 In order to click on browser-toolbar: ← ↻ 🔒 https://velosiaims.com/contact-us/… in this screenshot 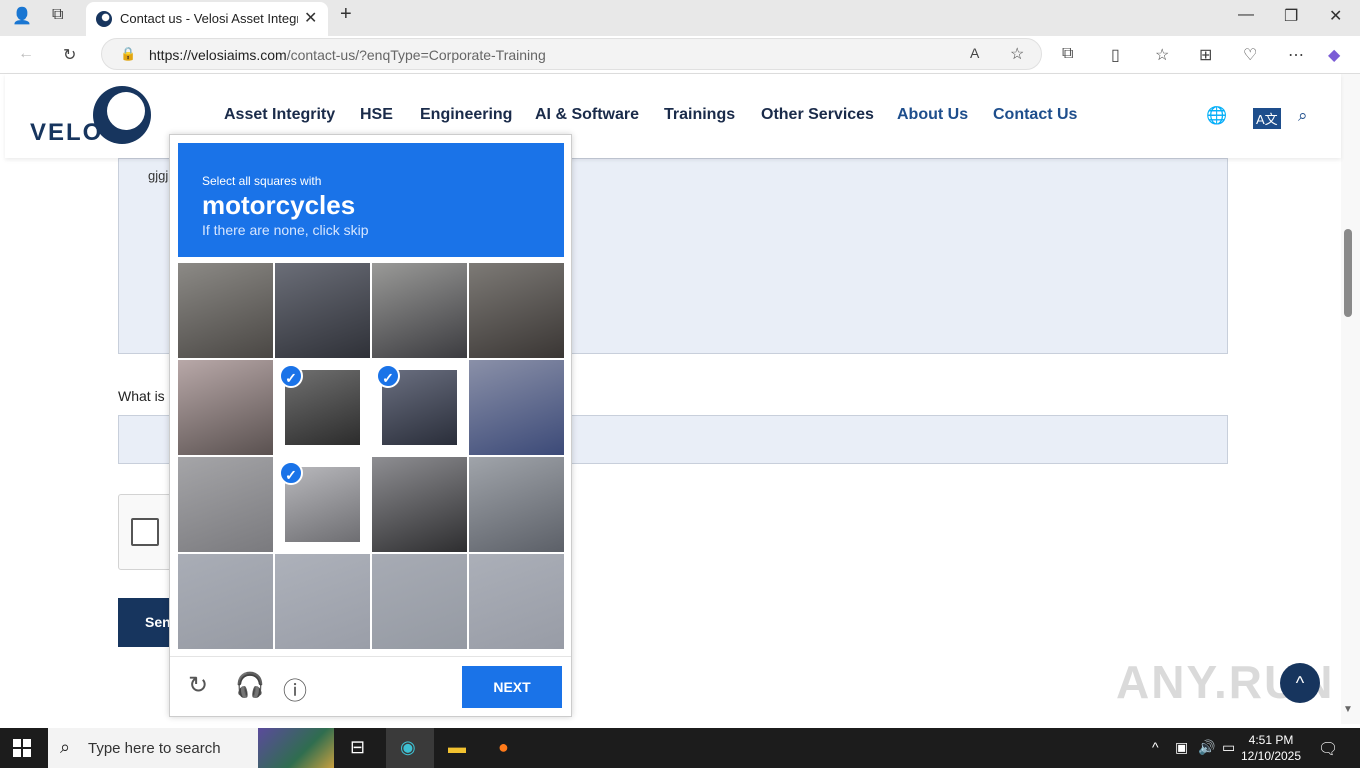, I will do `click(680, 55)`.